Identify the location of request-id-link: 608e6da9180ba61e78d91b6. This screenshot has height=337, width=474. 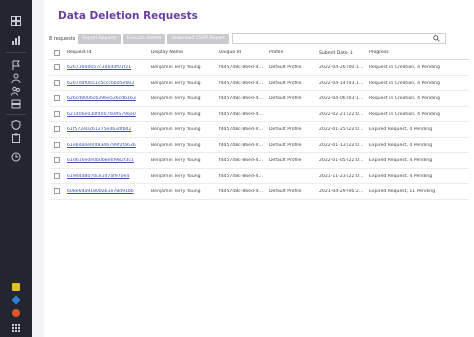
(107, 191).